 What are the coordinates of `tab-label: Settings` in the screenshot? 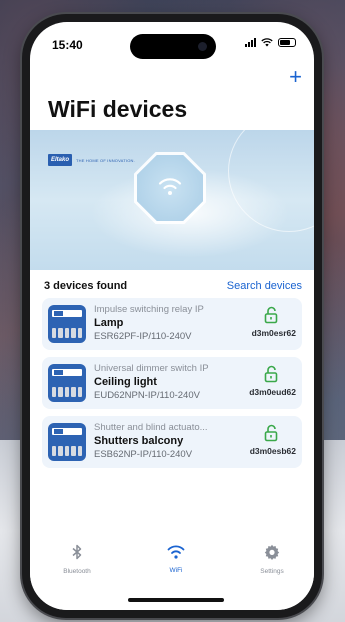 It's located at (272, 571).